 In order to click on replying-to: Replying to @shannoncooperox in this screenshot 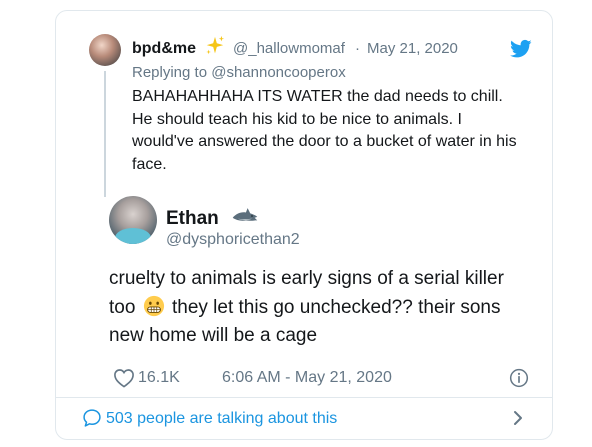, I will do `click(239, 72)`.